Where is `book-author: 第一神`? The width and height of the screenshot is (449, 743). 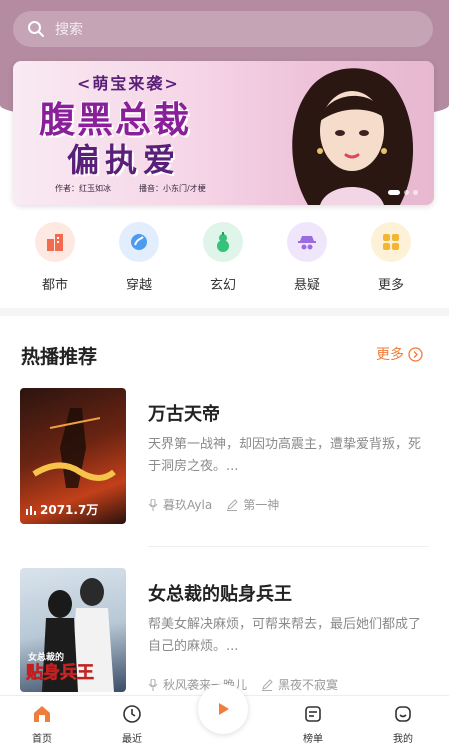
book-author: 第一神 is located at coordinates (261, 505).